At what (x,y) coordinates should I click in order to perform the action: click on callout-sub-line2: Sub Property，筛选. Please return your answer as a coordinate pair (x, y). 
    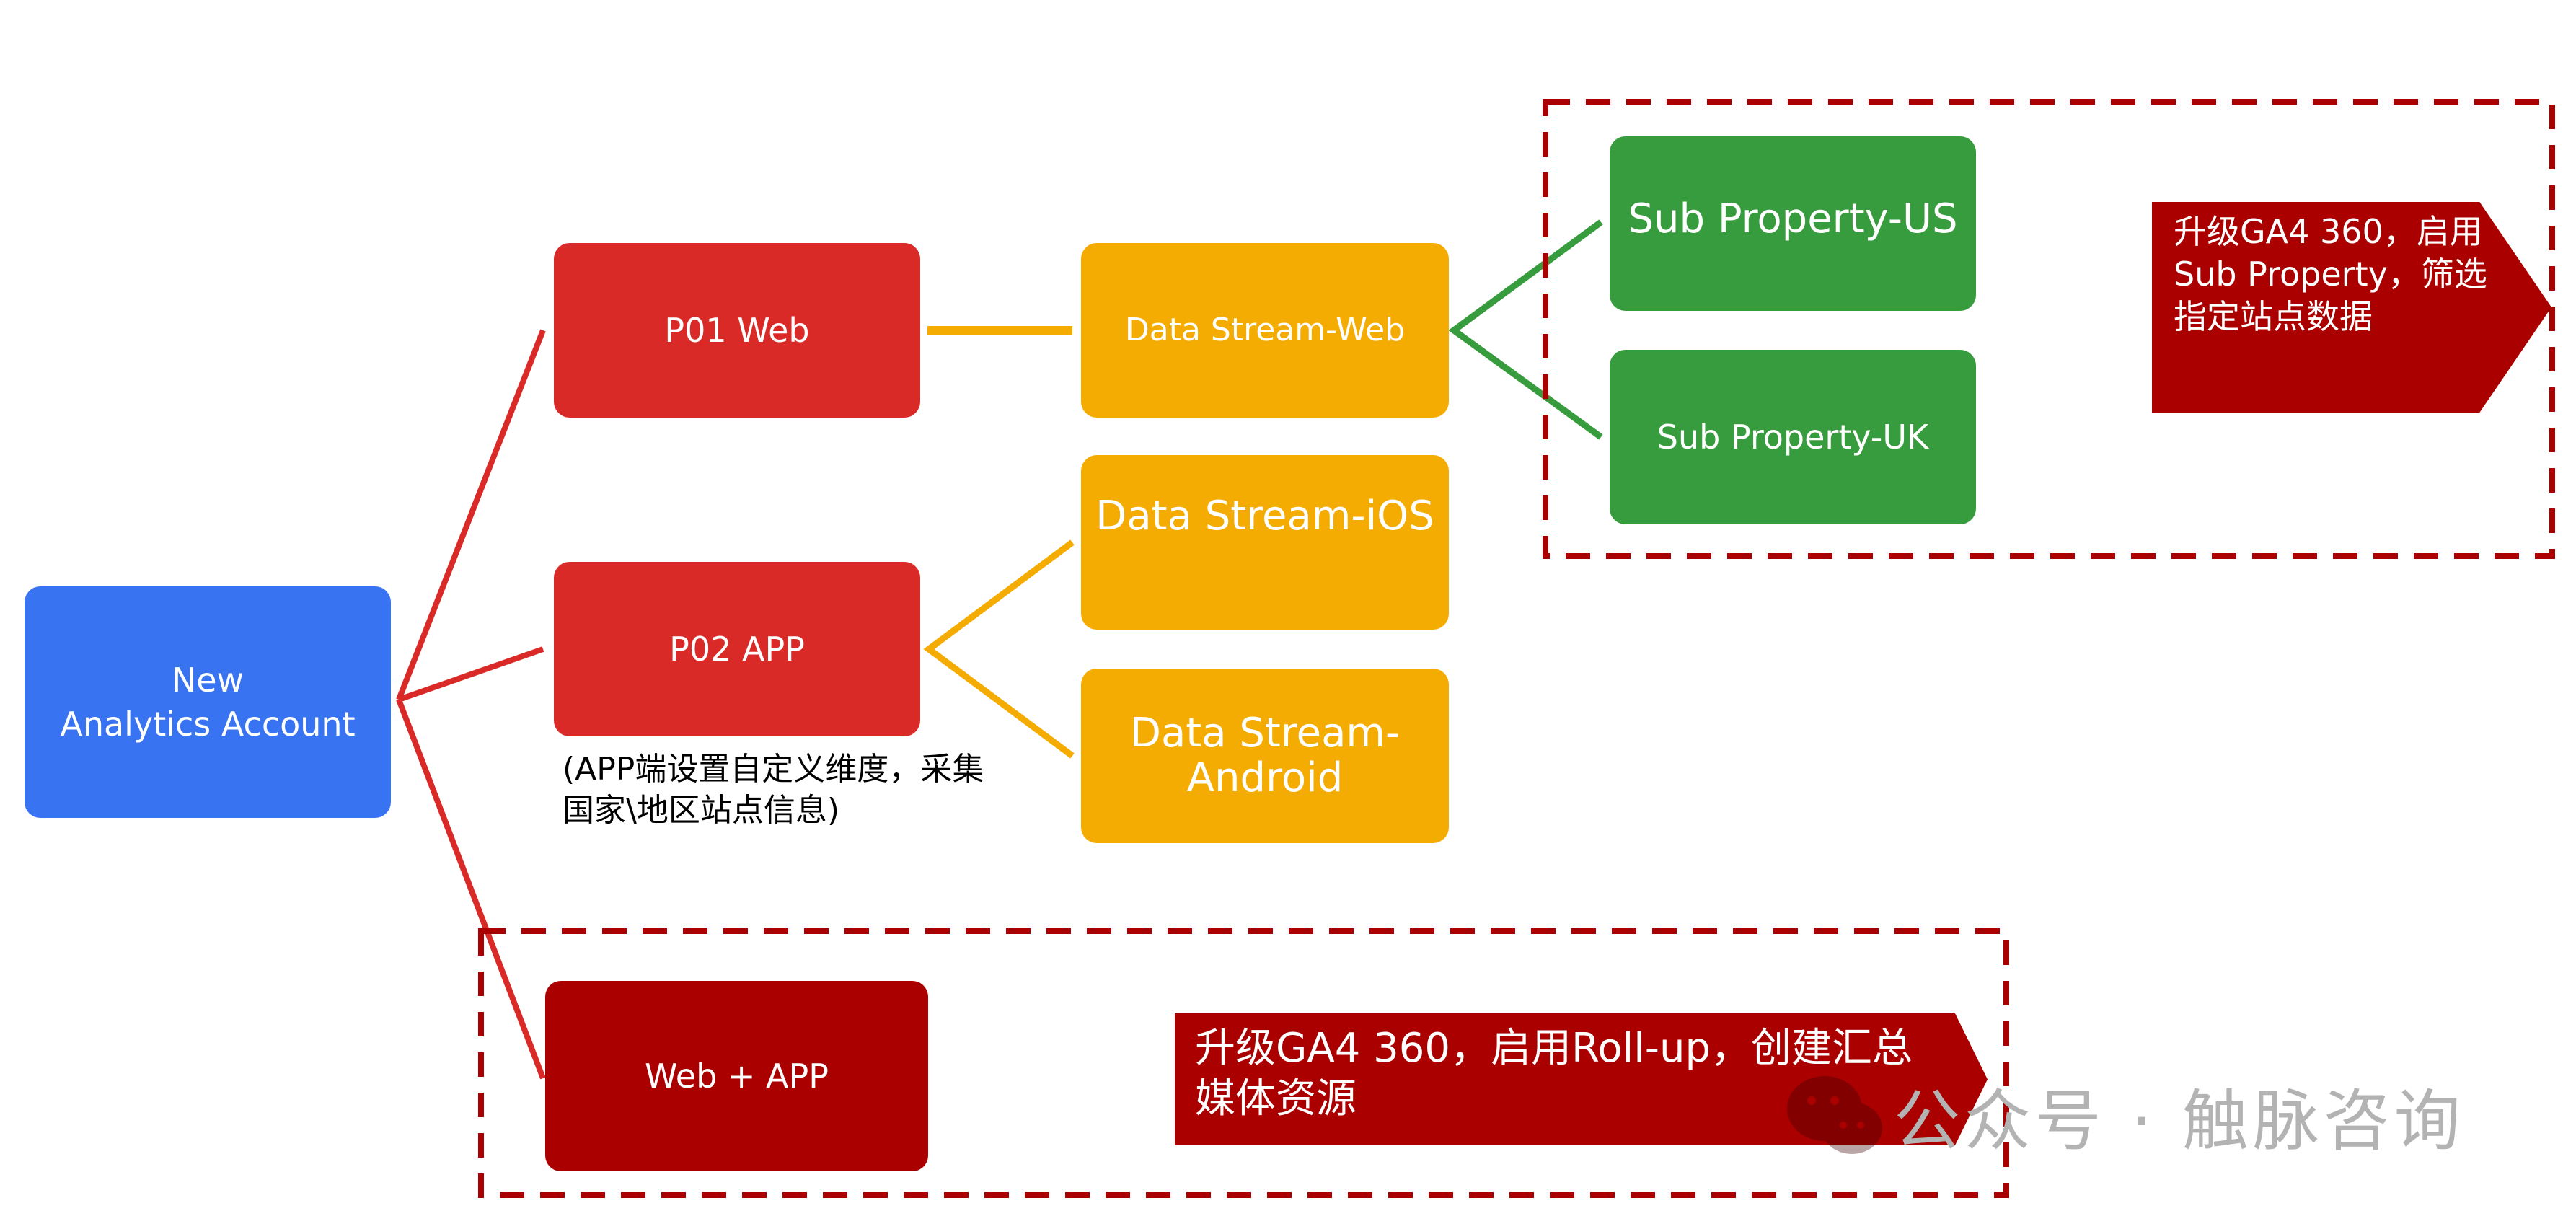
    Looking at the image, I should click on (2330, 274).